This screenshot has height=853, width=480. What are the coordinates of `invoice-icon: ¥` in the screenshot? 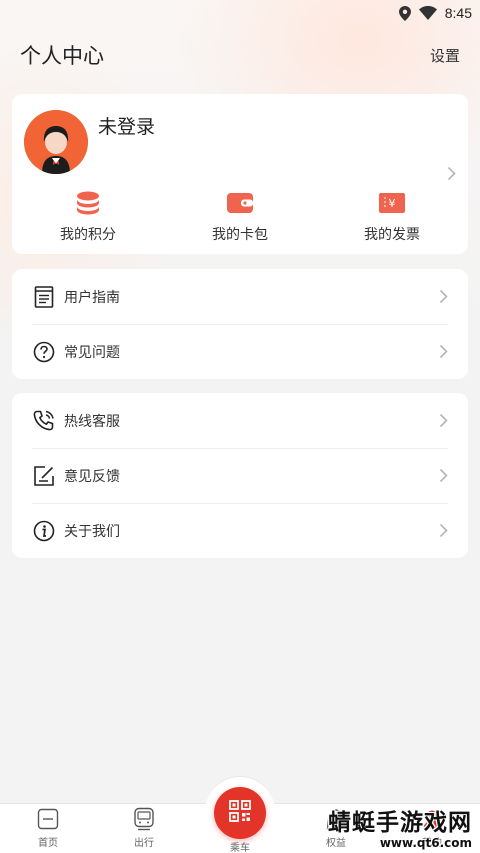 It's located at (392, 203).